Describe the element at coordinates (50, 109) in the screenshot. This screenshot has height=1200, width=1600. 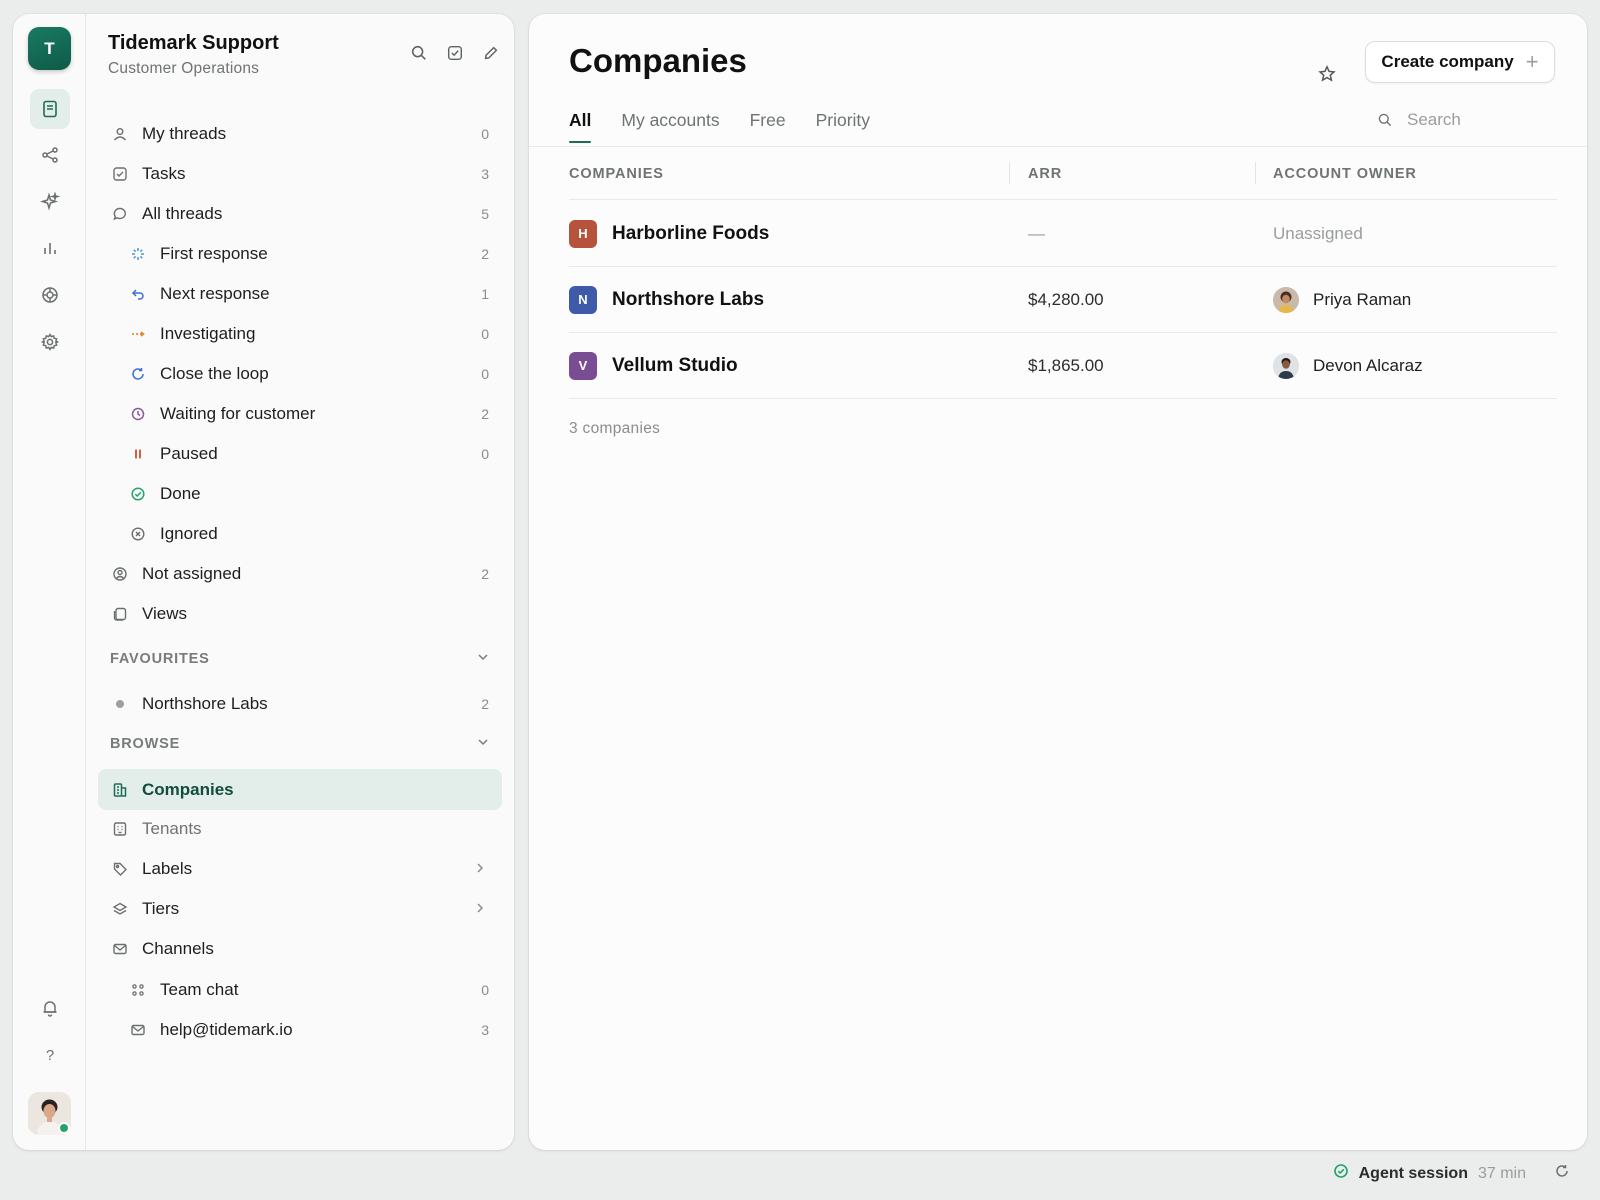
I see `inbox-icon` at that location.